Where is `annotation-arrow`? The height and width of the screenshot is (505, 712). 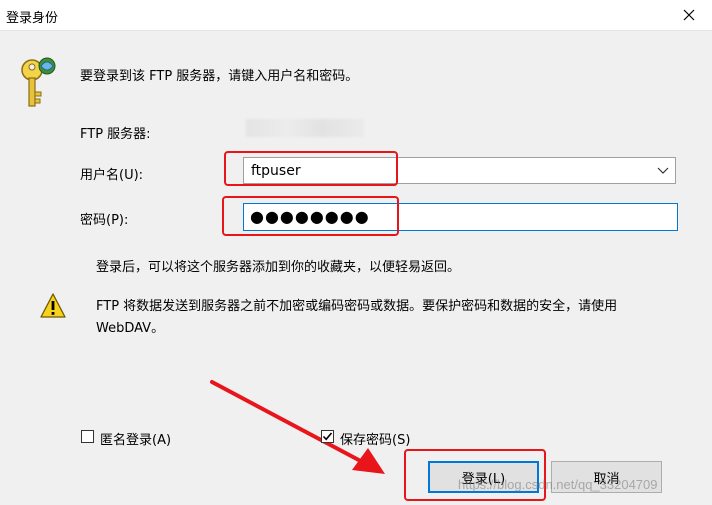
annotation-arrow is located at coordinates (297, 427).